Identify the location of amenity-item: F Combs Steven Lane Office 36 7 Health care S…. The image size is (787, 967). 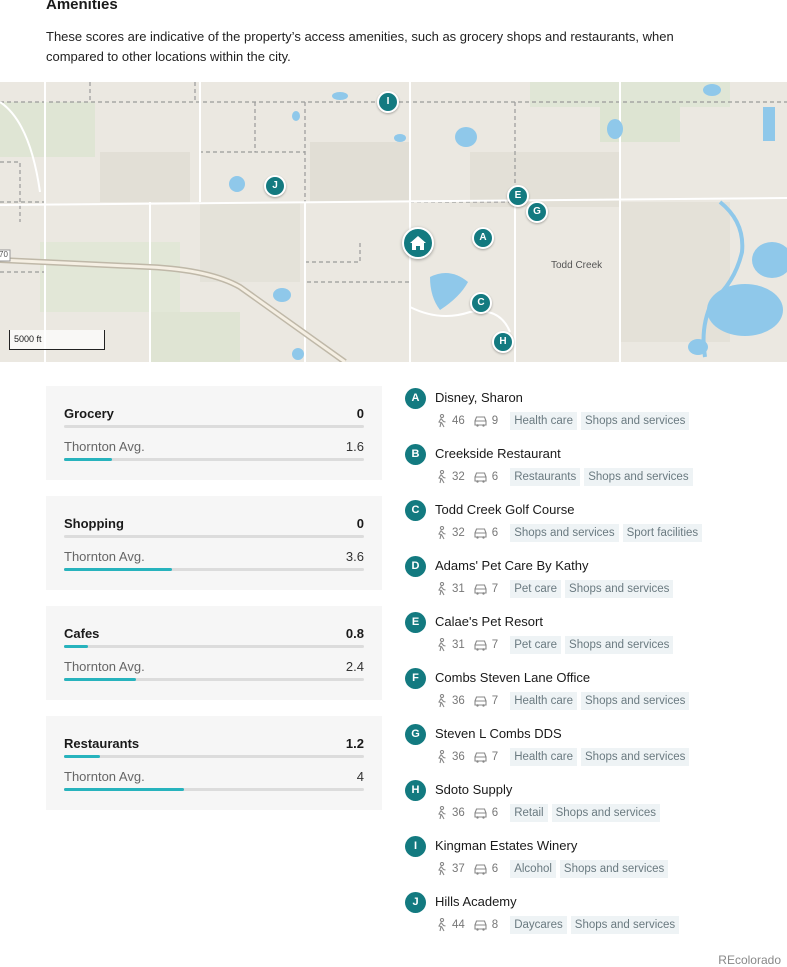
(585, 695).